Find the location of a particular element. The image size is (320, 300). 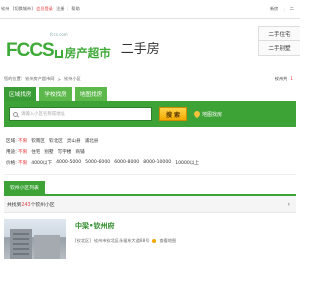

district-label: [钦北区] is located at coordinates (83, 240).